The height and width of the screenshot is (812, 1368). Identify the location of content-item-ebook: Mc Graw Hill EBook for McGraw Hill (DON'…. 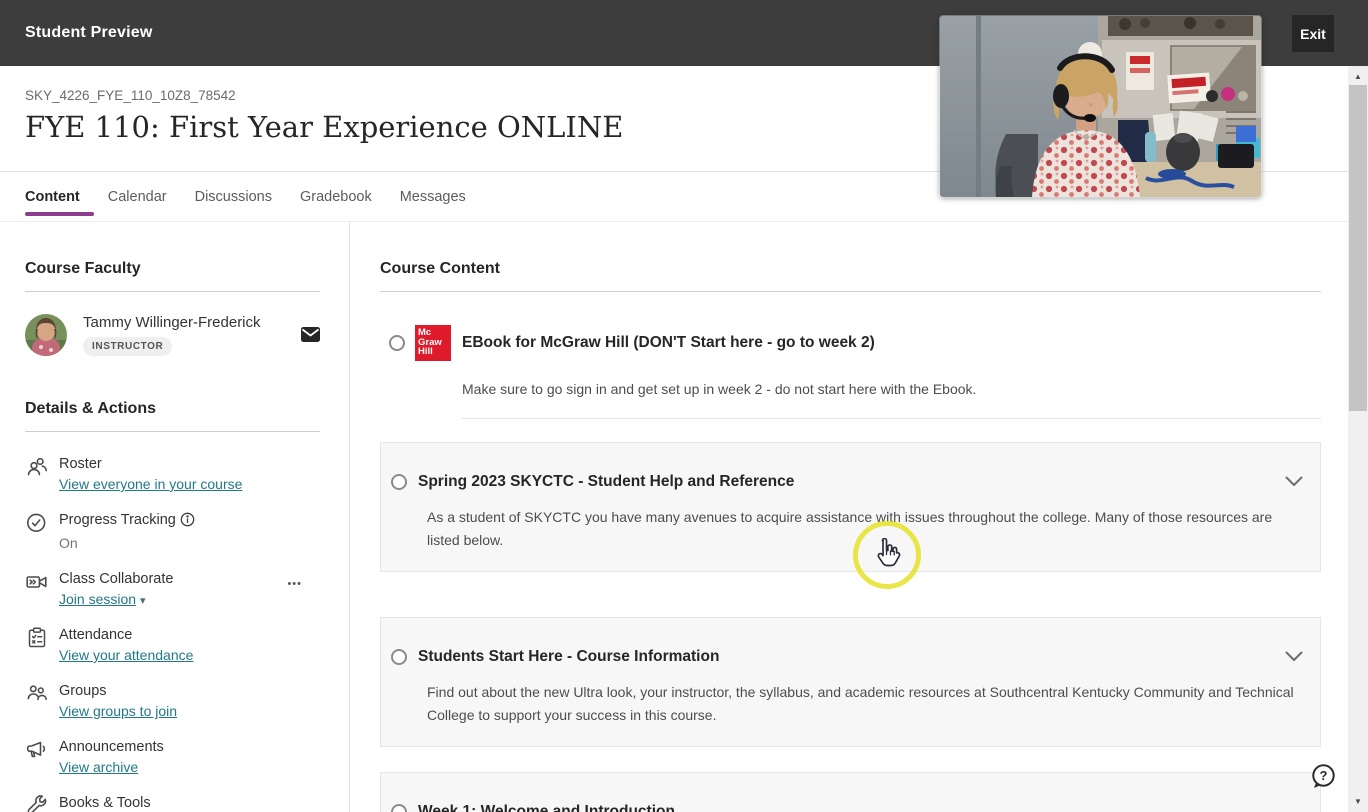
(855, 372).